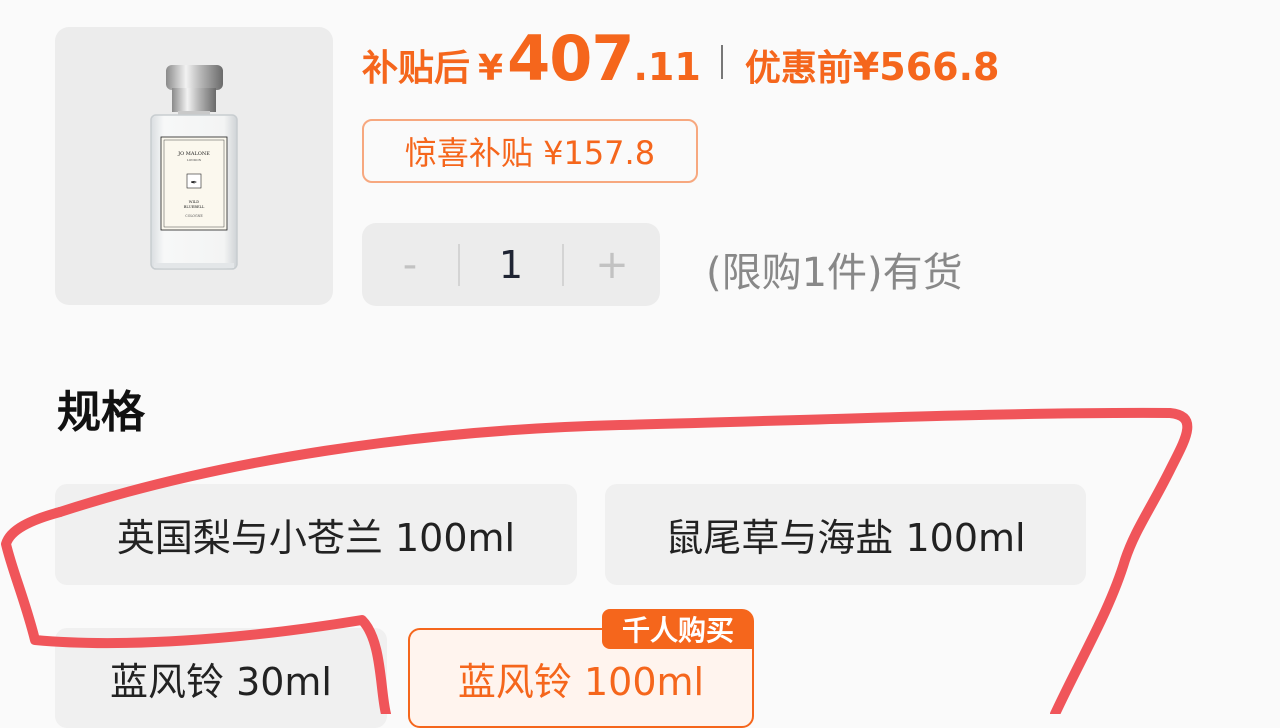 Image resolution: width=1280 pixels, height=728 pixels. I want to click on price-decimal: .11, so click(667, 67).